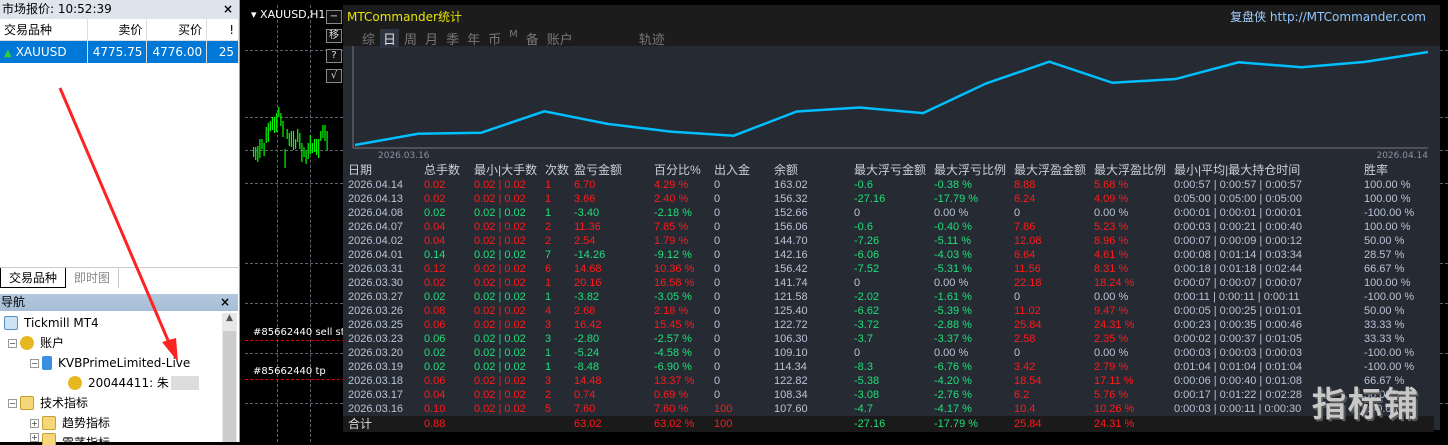 This screenshot has width=1448, height=445. I want to click on tree-item-server: − KVBPrimeLimited-Live, so click(112, 363).